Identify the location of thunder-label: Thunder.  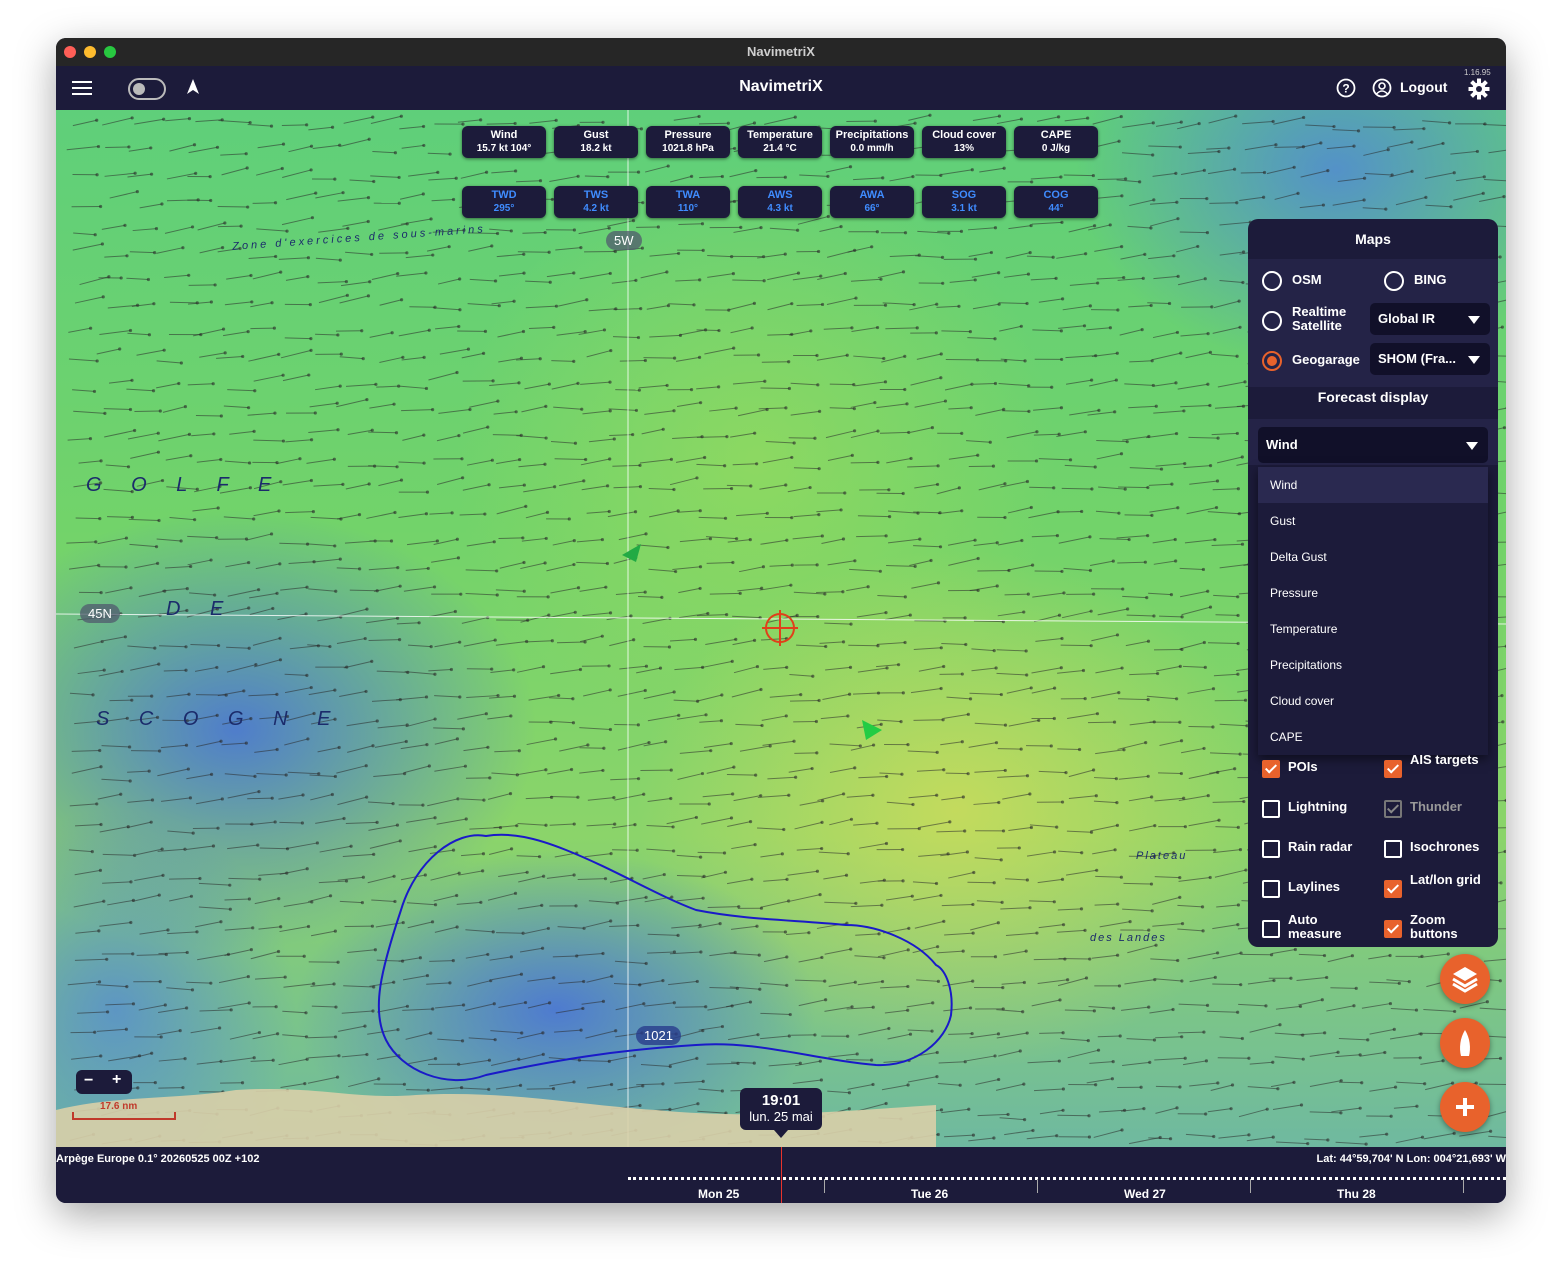
(1436, 806).